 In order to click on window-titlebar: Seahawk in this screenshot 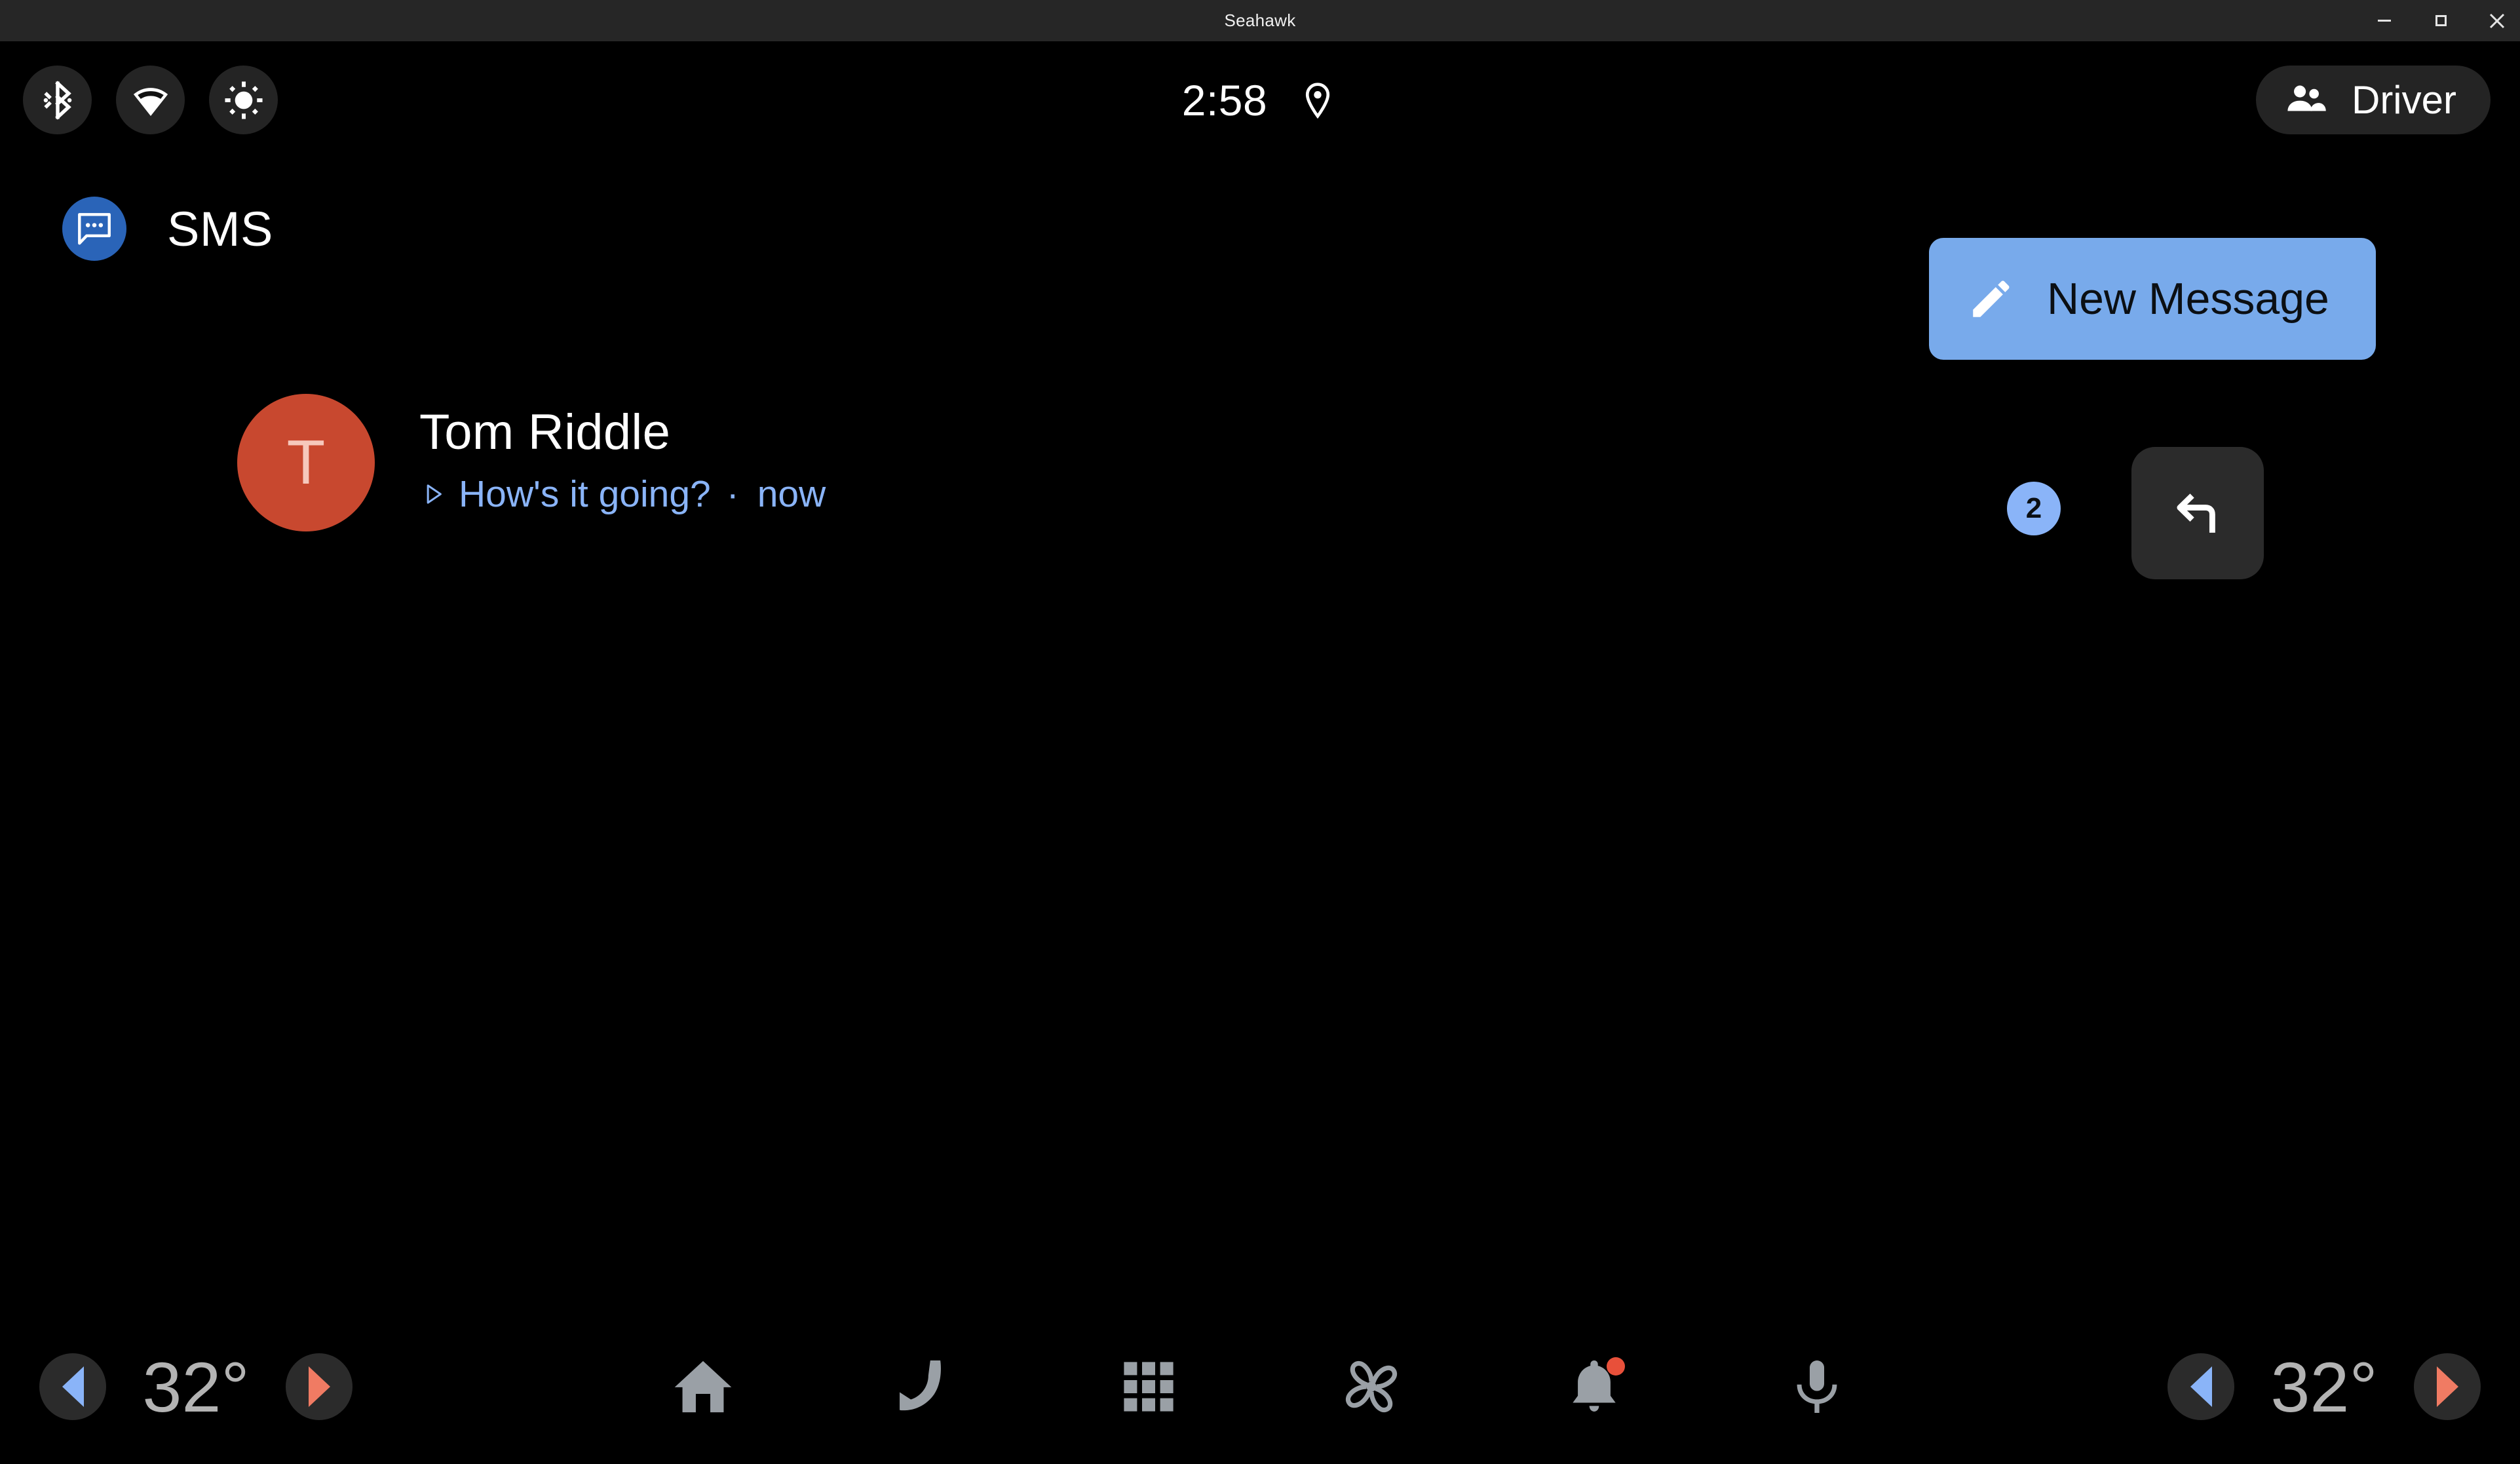, I will do `click(1260, 20)`.